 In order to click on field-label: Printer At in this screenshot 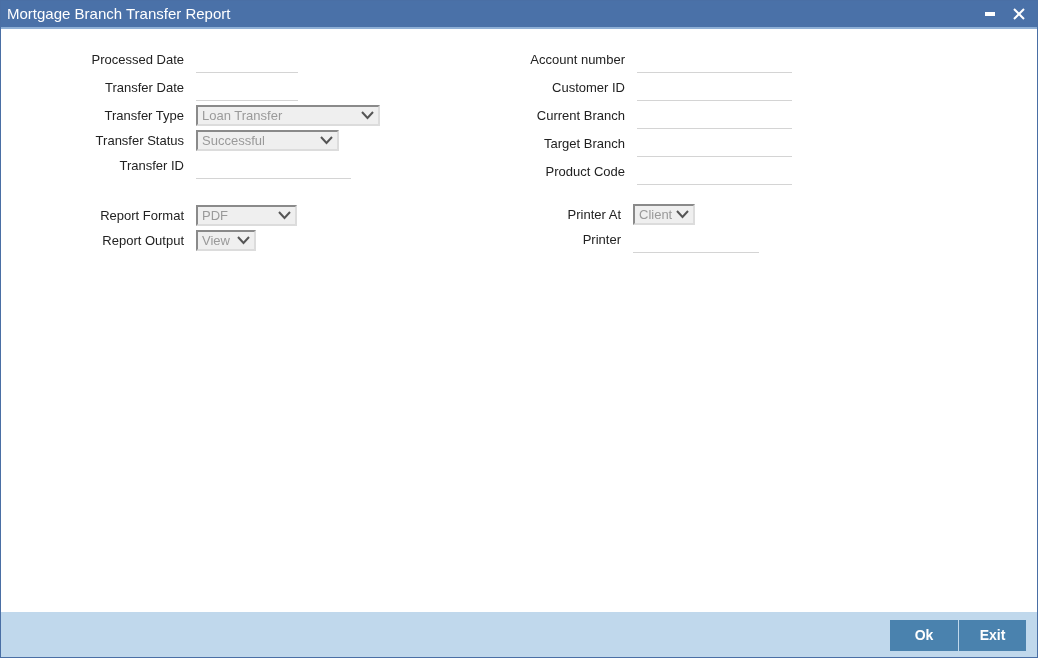, I will do `click(594, 215)`.